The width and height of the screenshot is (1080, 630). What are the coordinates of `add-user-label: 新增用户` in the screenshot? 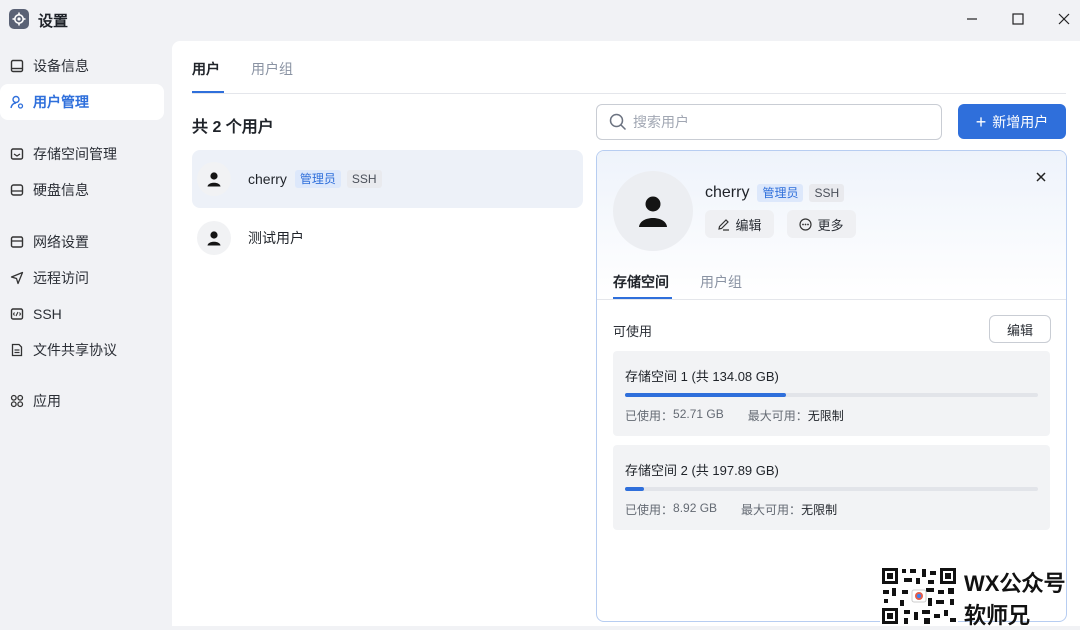 It's located at (1020, 121).